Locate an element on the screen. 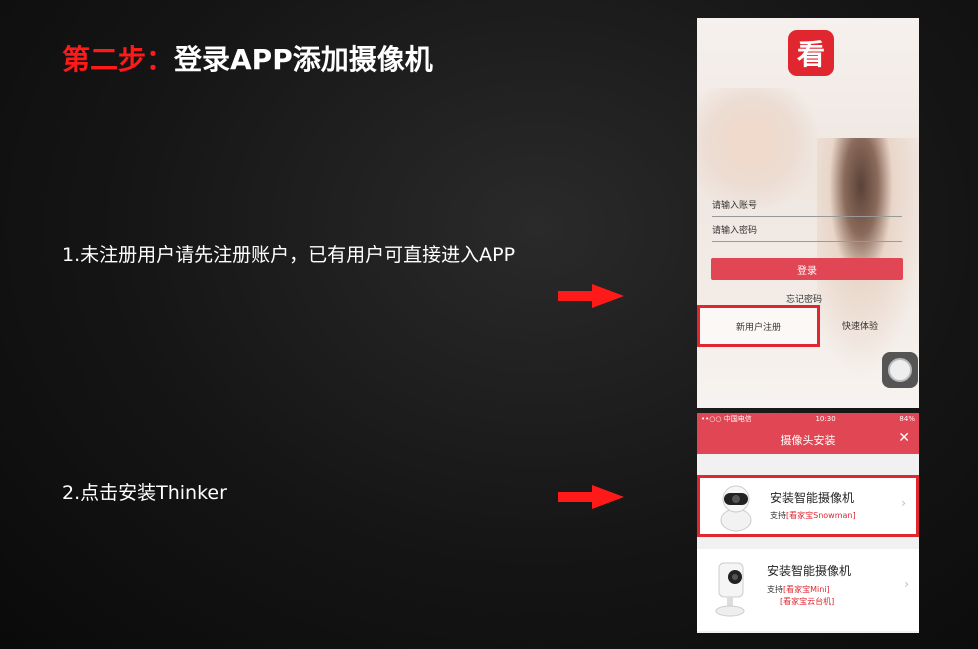 The image size is (978, 649). snowman-camera-icon is located at coordinates (736, 508).